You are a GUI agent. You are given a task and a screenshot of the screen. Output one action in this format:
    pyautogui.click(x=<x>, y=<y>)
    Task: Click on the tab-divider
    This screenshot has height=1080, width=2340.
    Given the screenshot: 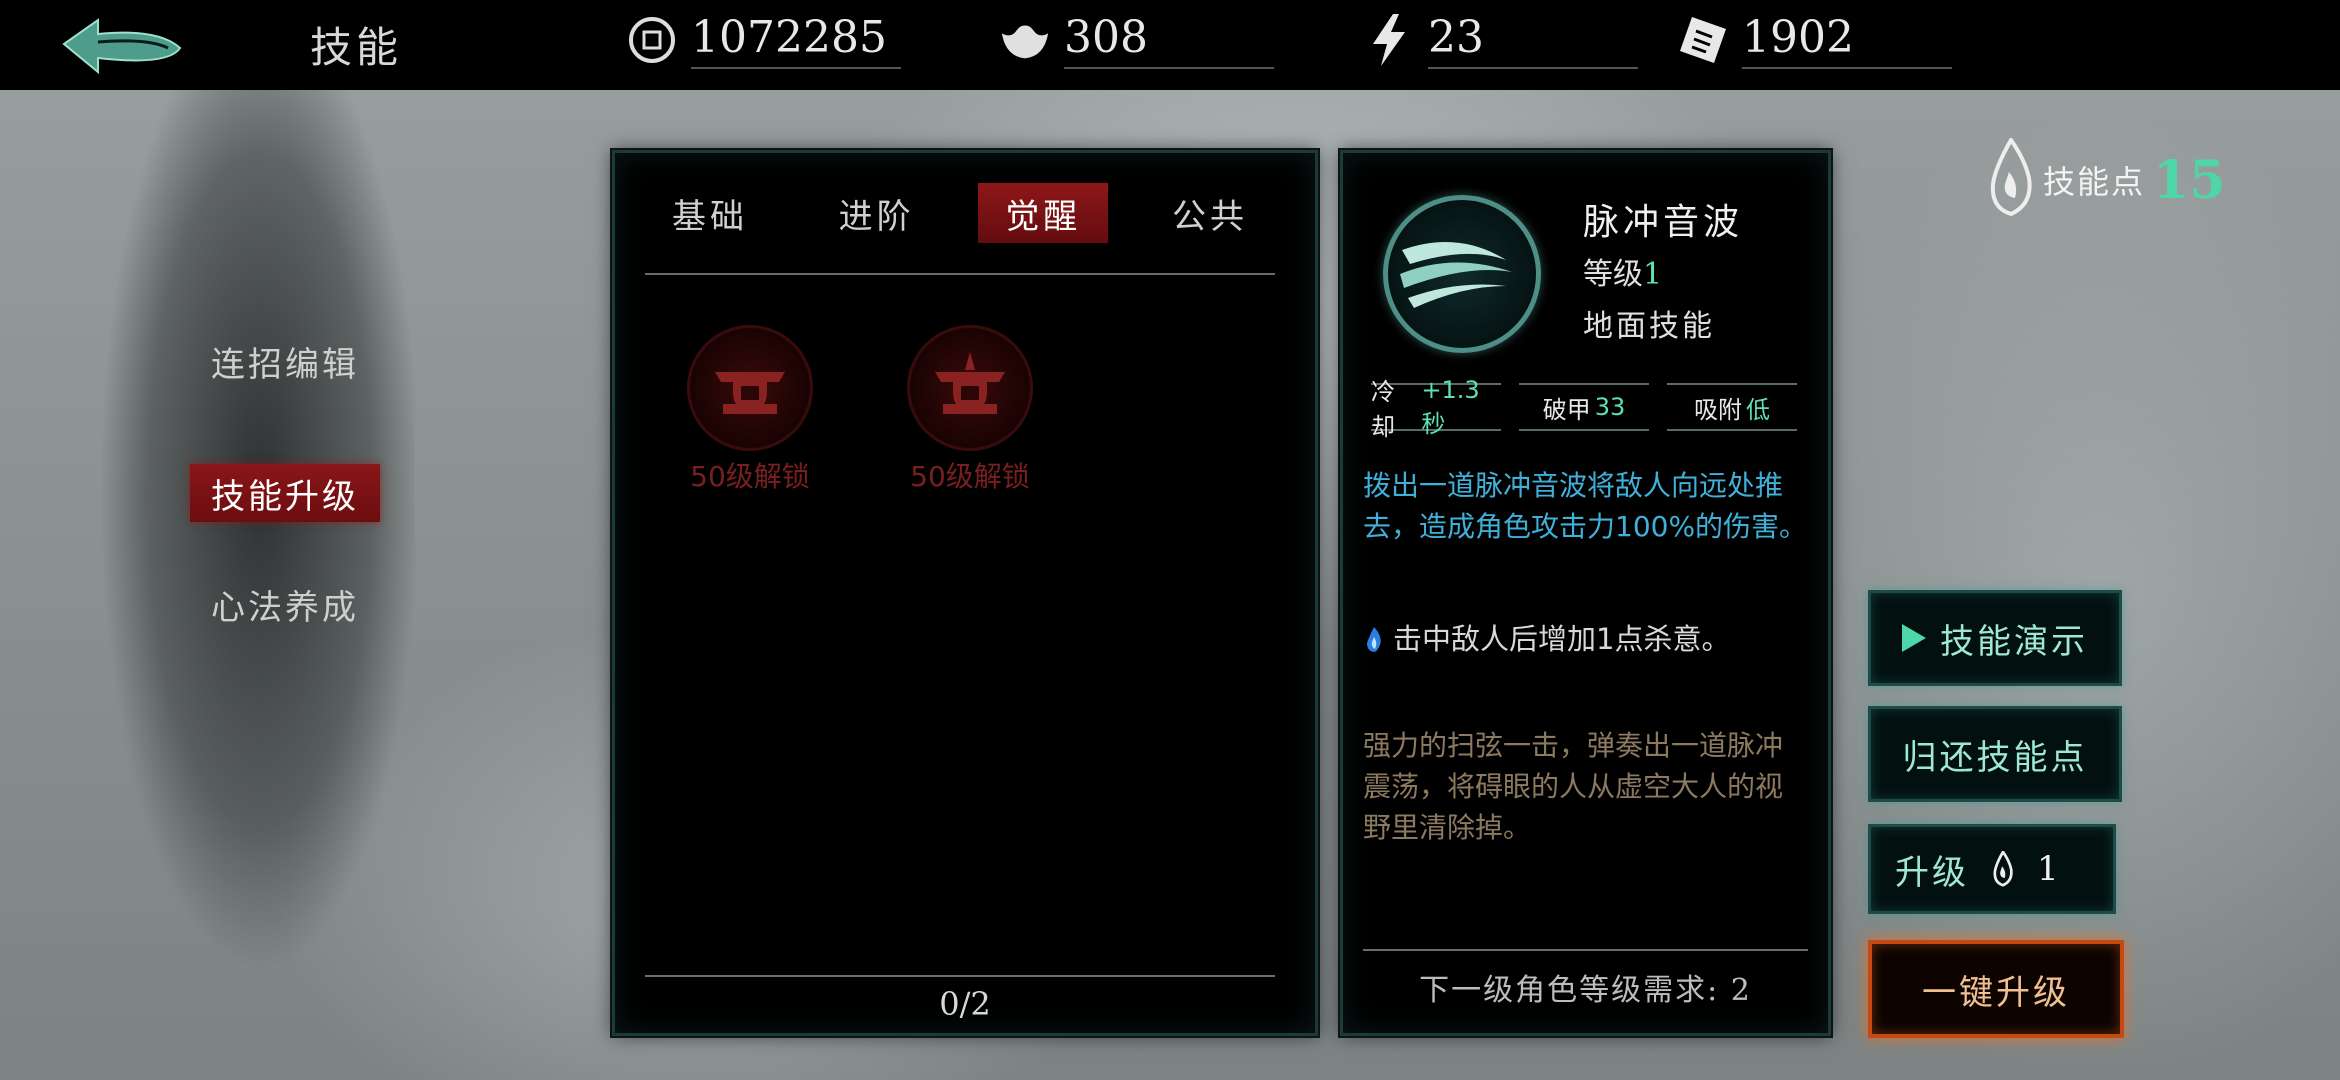 What is the action you would take?
    pyautogui.click(x=960, y=274)
    